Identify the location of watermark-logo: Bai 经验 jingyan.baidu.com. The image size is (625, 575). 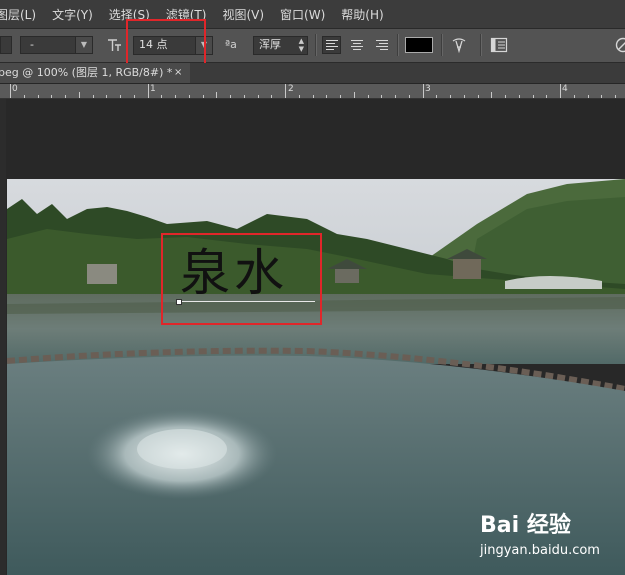
(550, 537).